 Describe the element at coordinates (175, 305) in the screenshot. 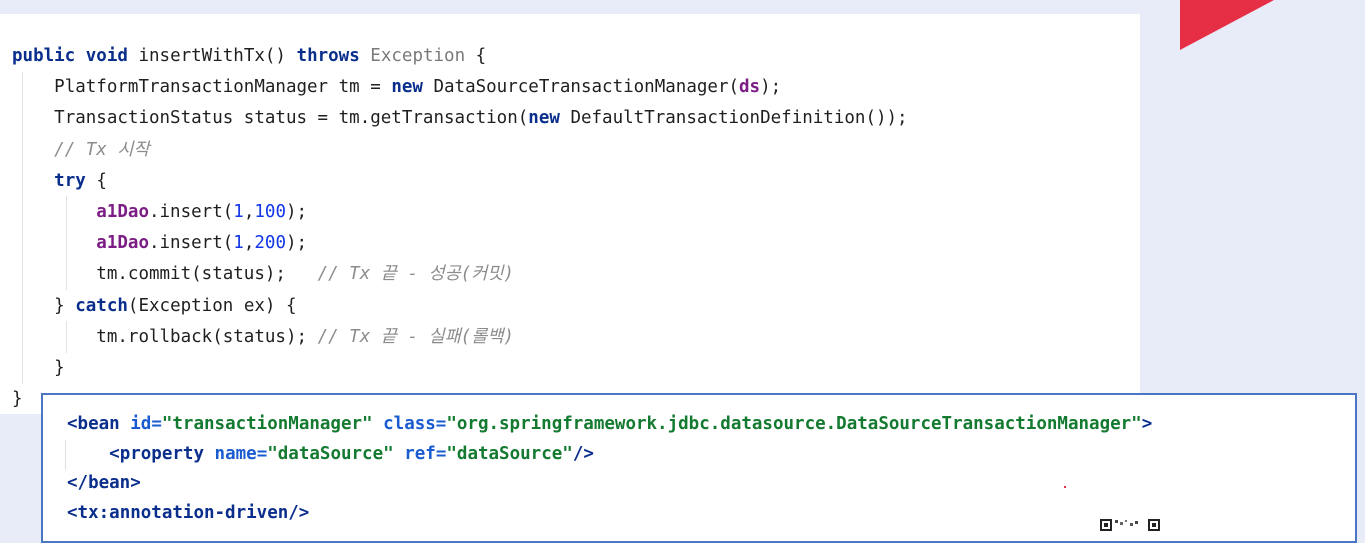

I see `code-line-9: } catch(Exception ex) {` at that location.